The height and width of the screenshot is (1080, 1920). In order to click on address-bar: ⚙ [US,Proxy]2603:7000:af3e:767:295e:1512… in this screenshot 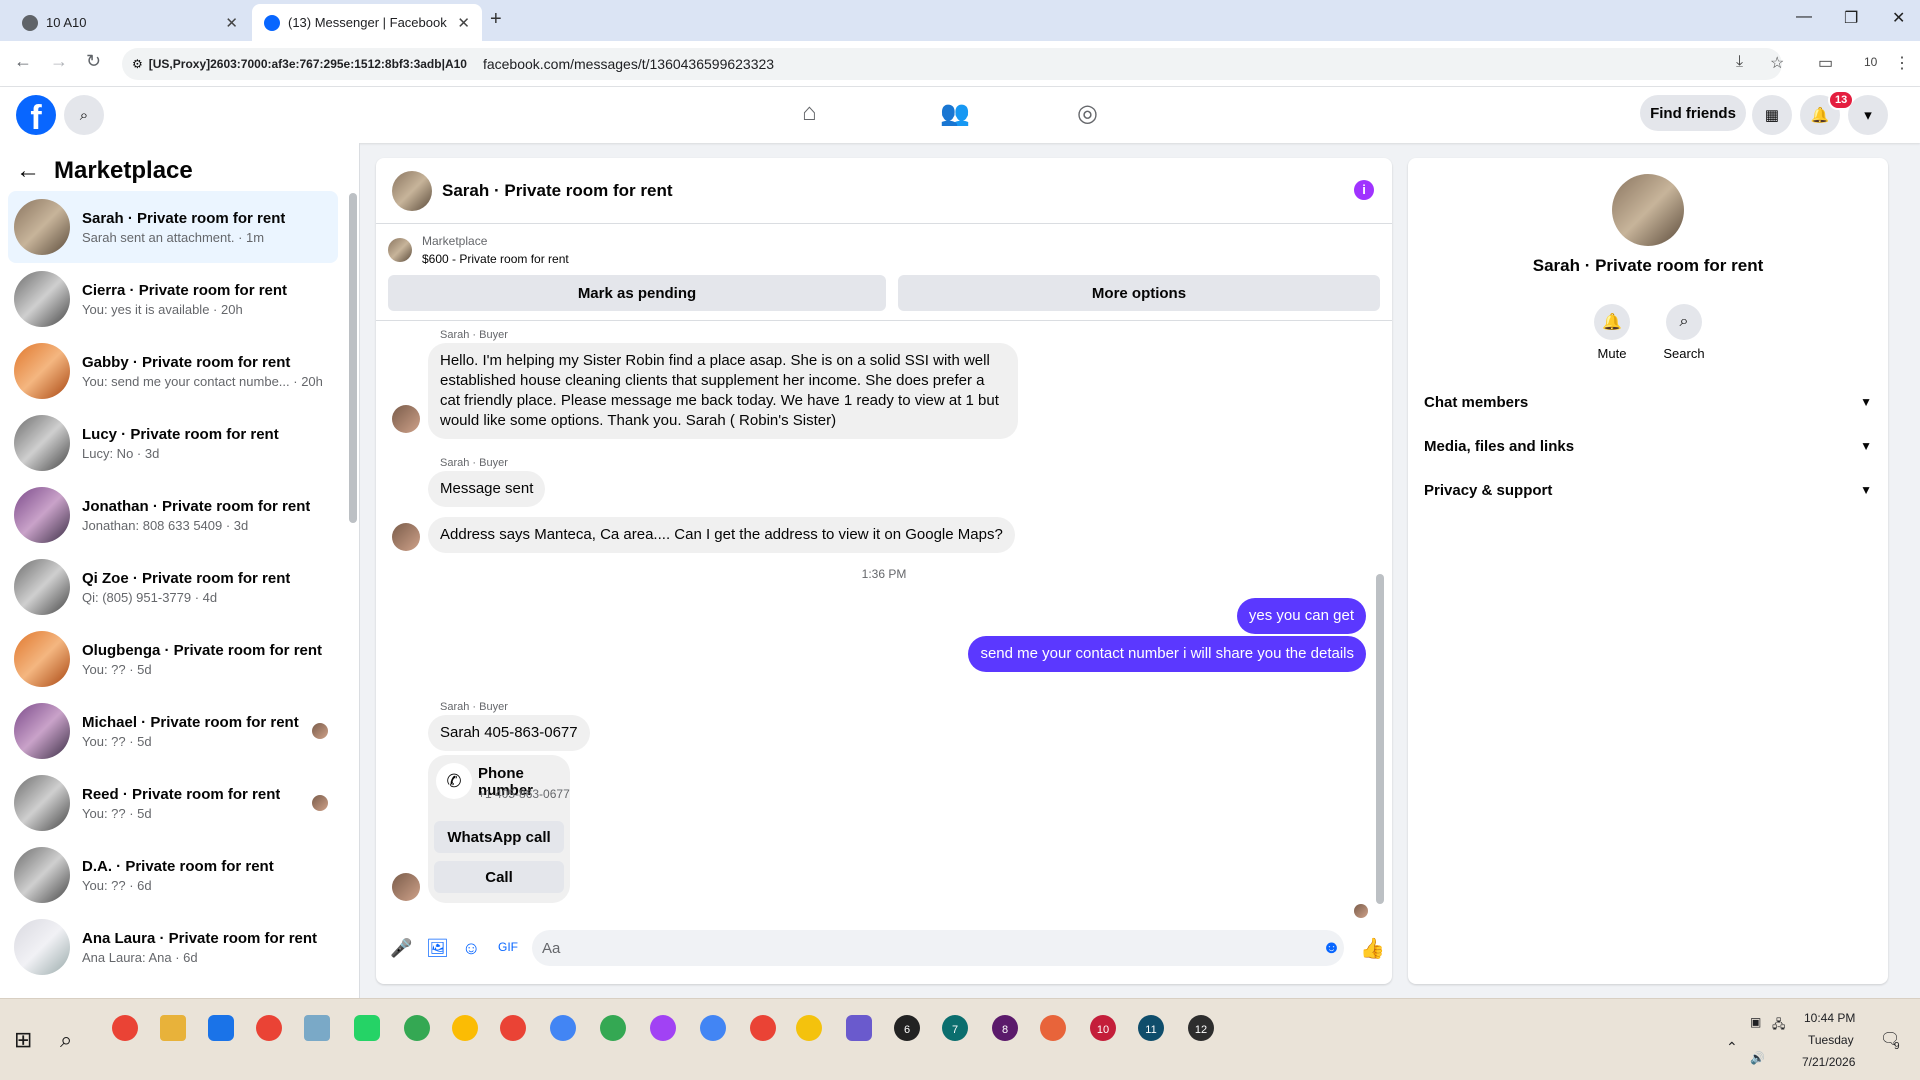, I will do `click(952, 64)`.